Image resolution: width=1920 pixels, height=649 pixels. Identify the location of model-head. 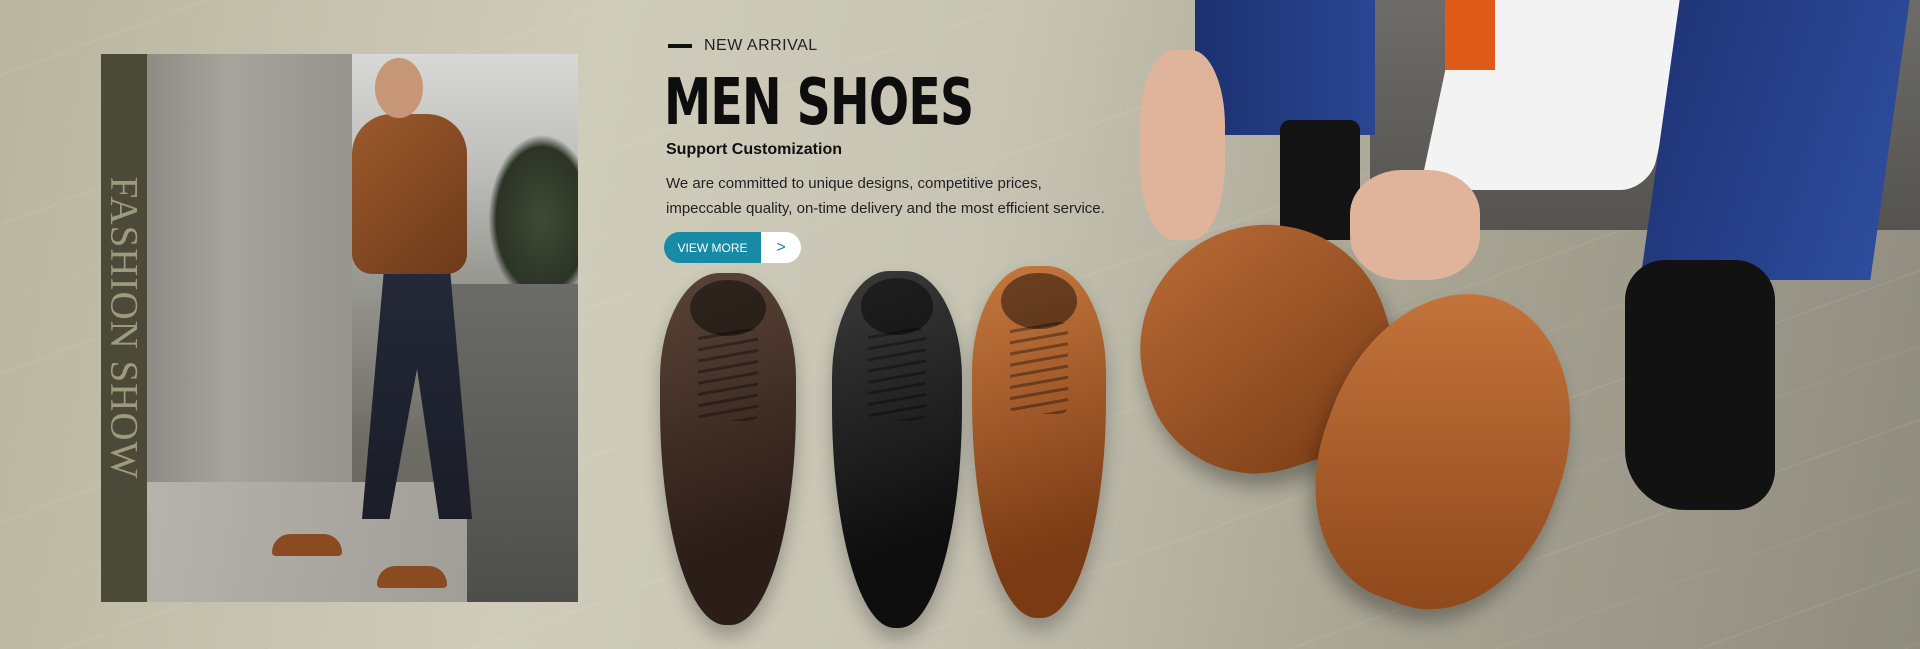
(399, 88).